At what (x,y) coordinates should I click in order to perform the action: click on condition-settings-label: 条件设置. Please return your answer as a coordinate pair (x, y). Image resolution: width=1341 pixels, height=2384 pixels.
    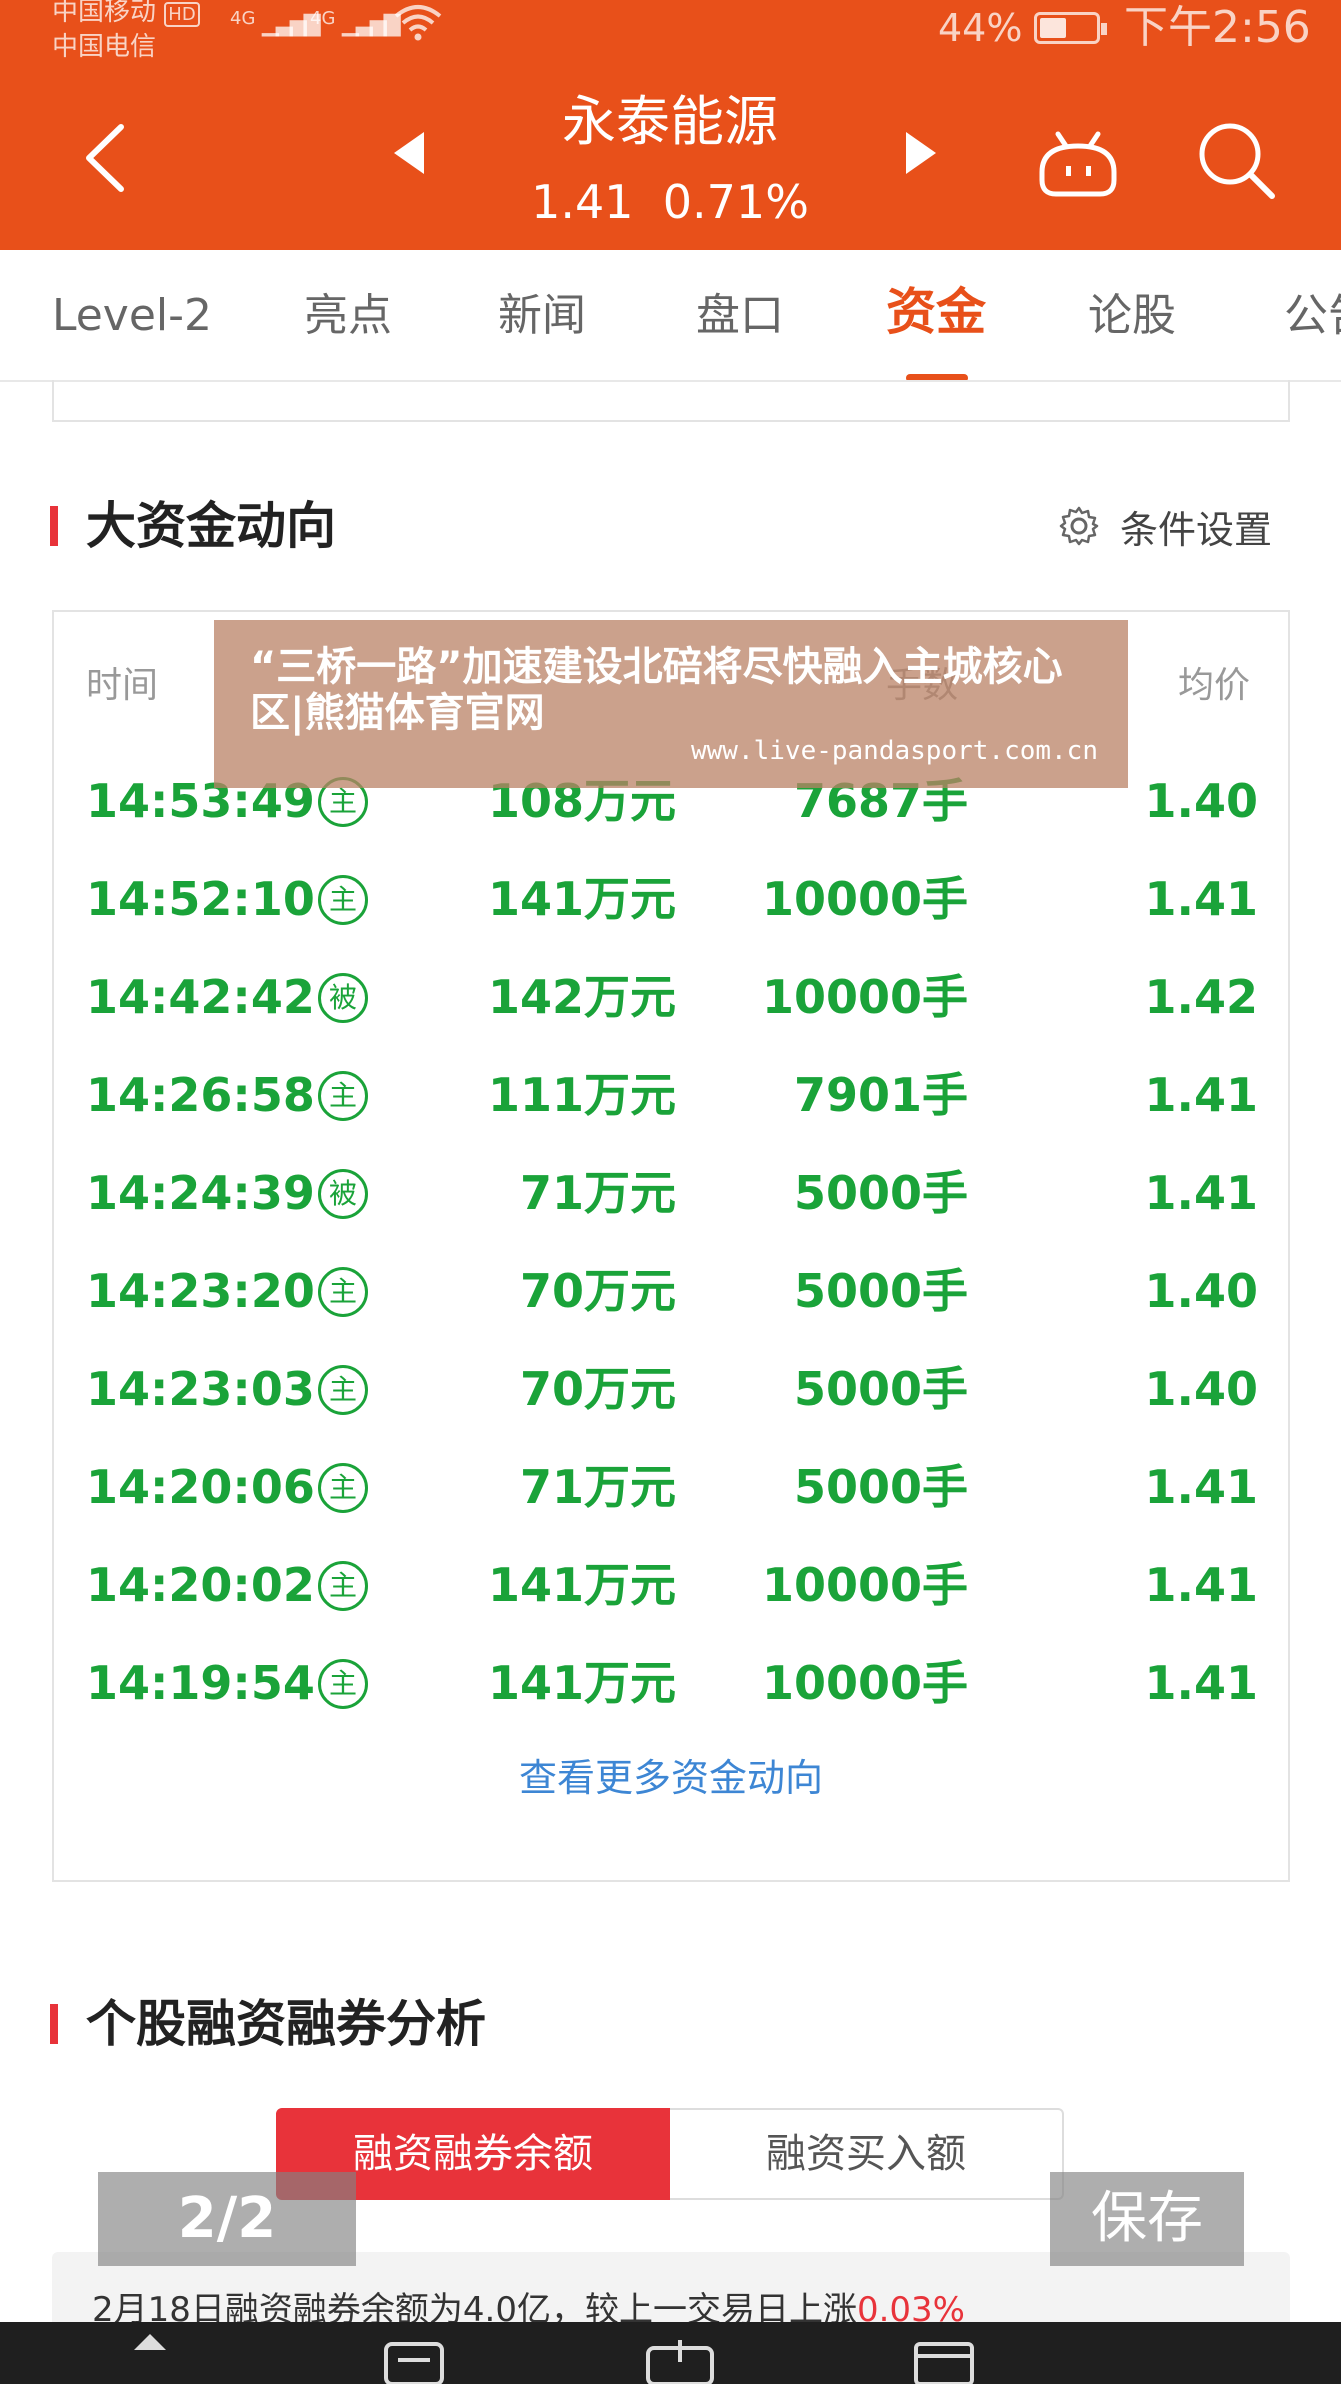
    Looking at the image, I should click on (1196, 529).